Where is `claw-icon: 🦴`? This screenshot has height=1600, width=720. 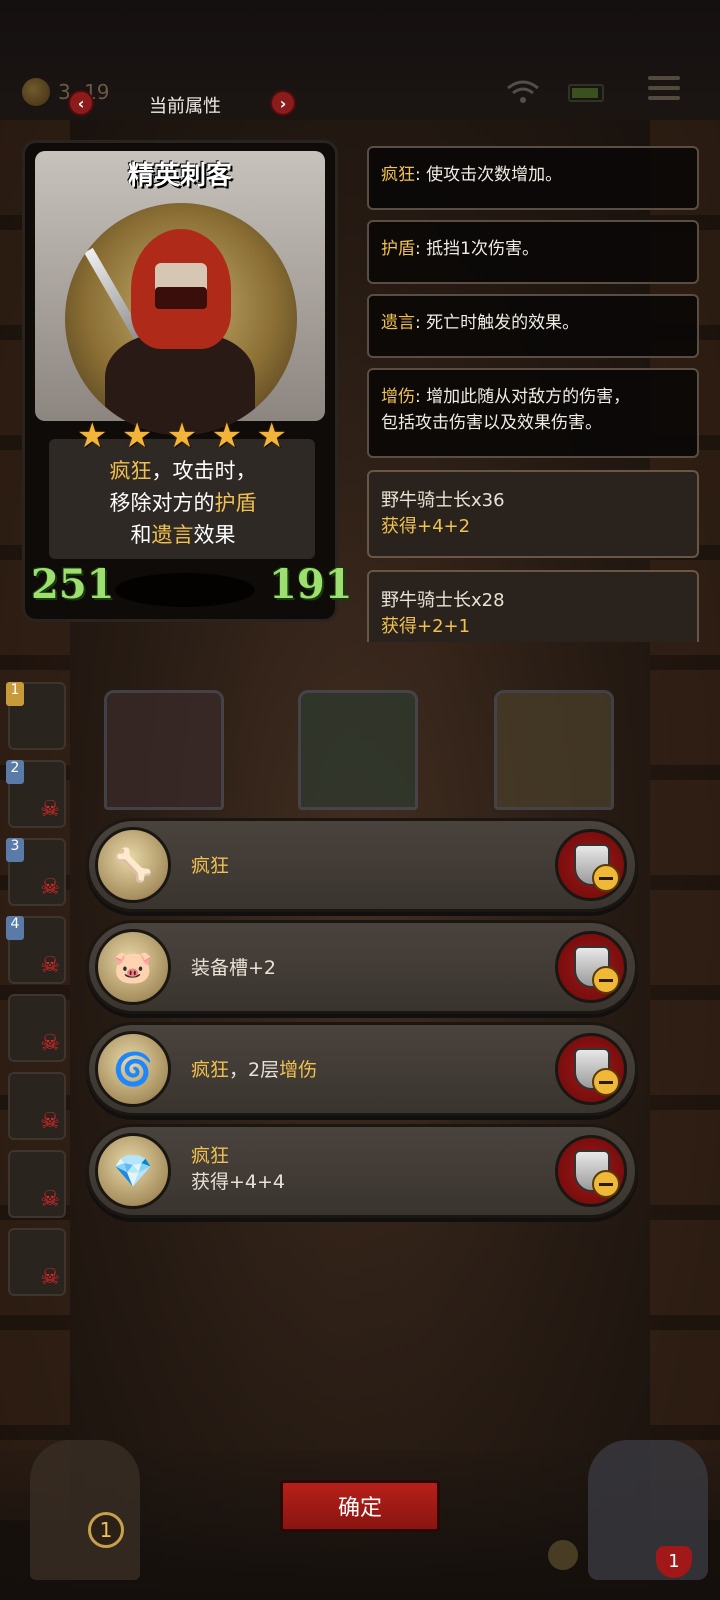 claw-icon: 🦴 is located at coordinates (133, 865).